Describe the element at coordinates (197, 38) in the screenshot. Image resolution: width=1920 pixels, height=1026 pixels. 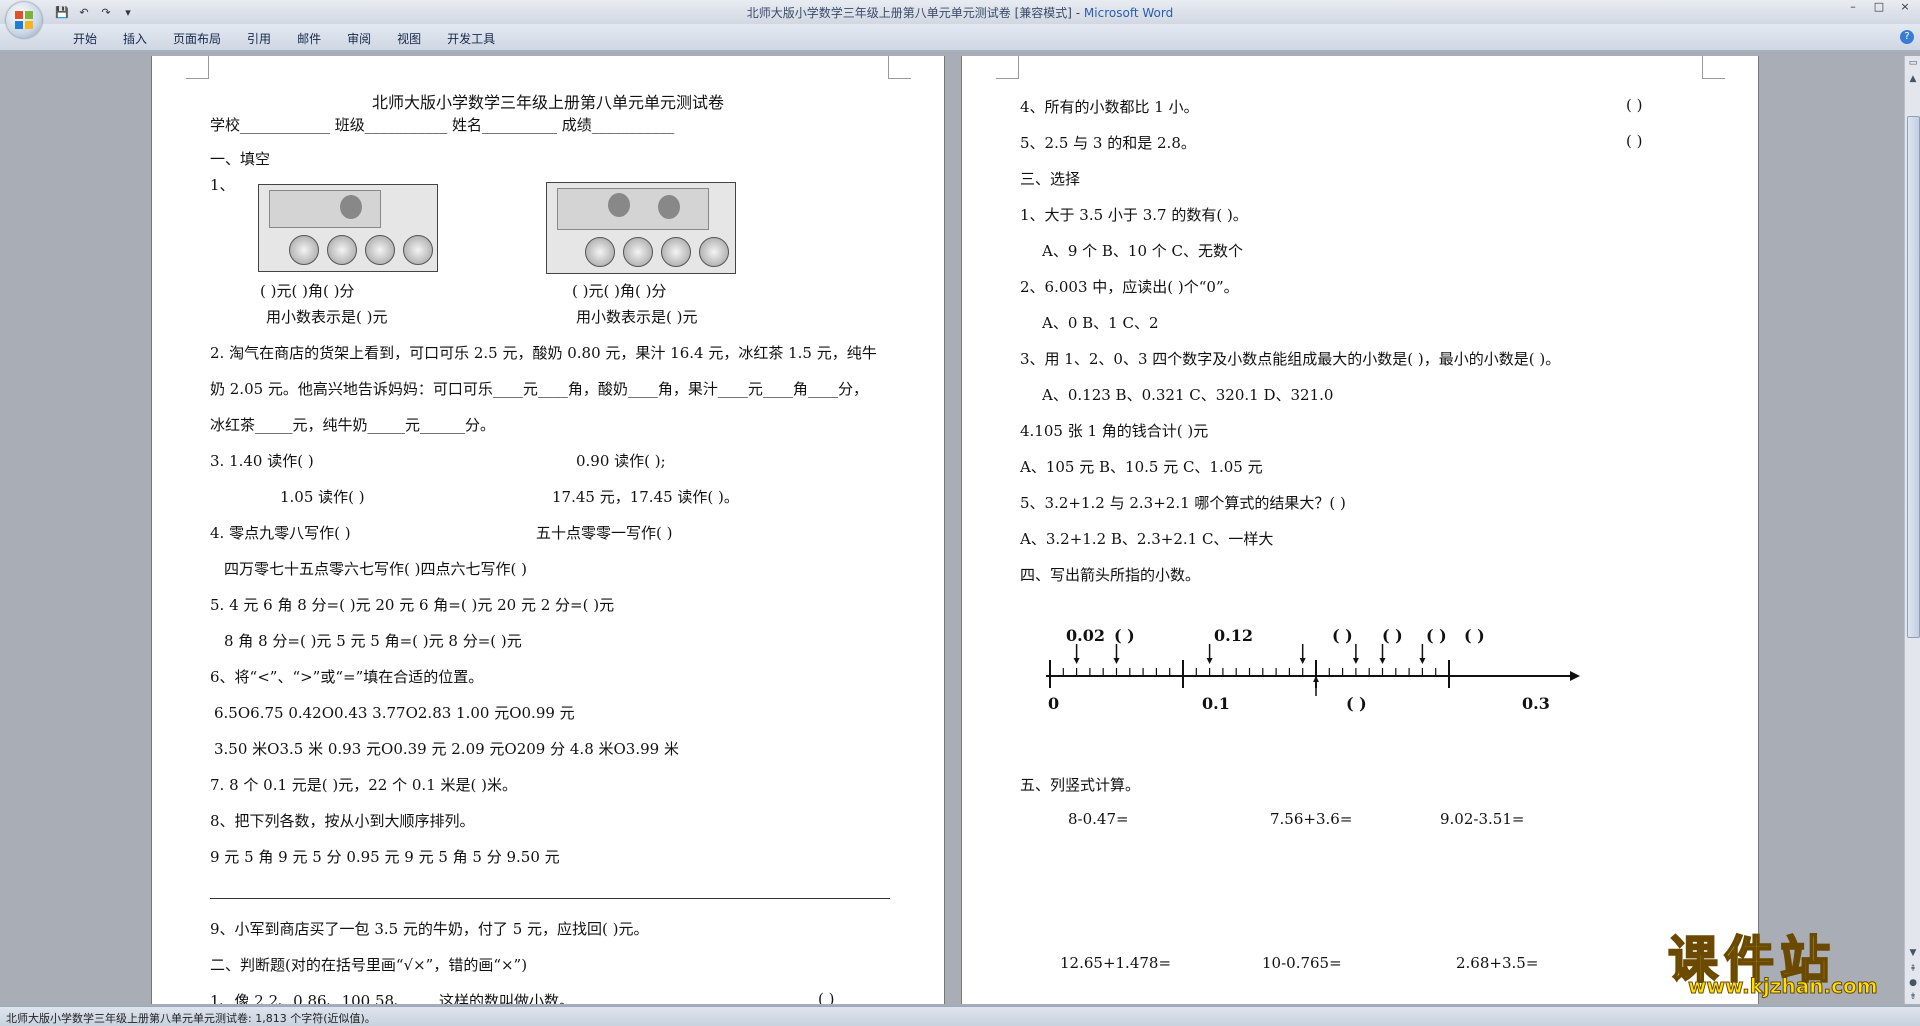
I see `tab-page-layout: 页面布局` at that location.